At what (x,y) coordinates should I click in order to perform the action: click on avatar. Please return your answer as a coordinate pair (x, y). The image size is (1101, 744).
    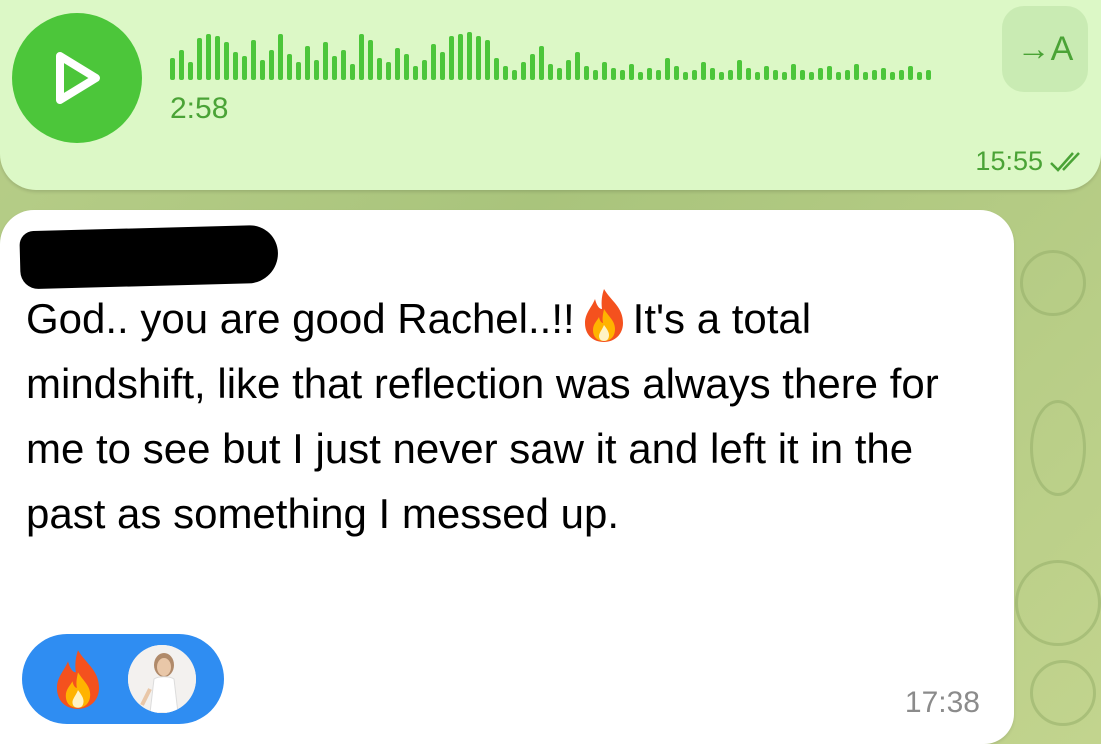
    Looking at the image, I should click on (162, 679).